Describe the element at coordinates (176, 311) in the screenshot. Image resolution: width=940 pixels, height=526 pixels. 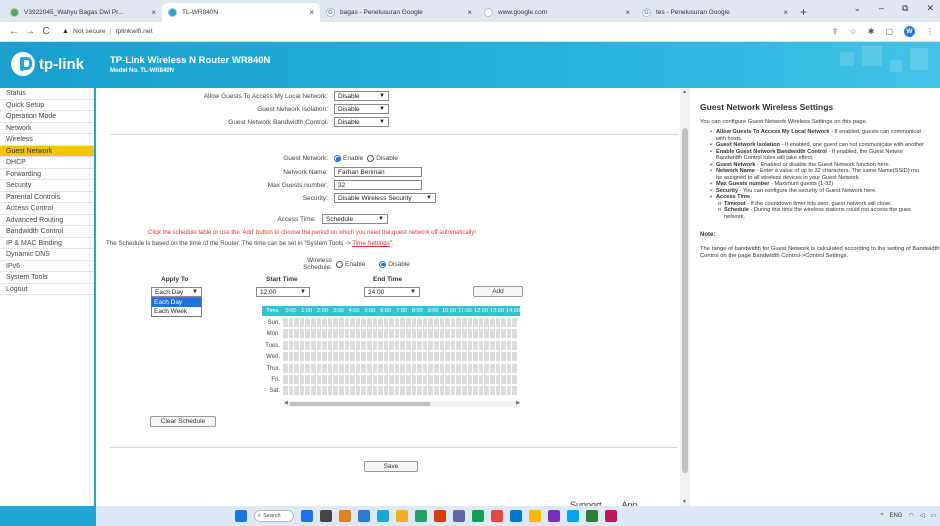
I see `apply-to-option-each-week: Each Week` at that location.